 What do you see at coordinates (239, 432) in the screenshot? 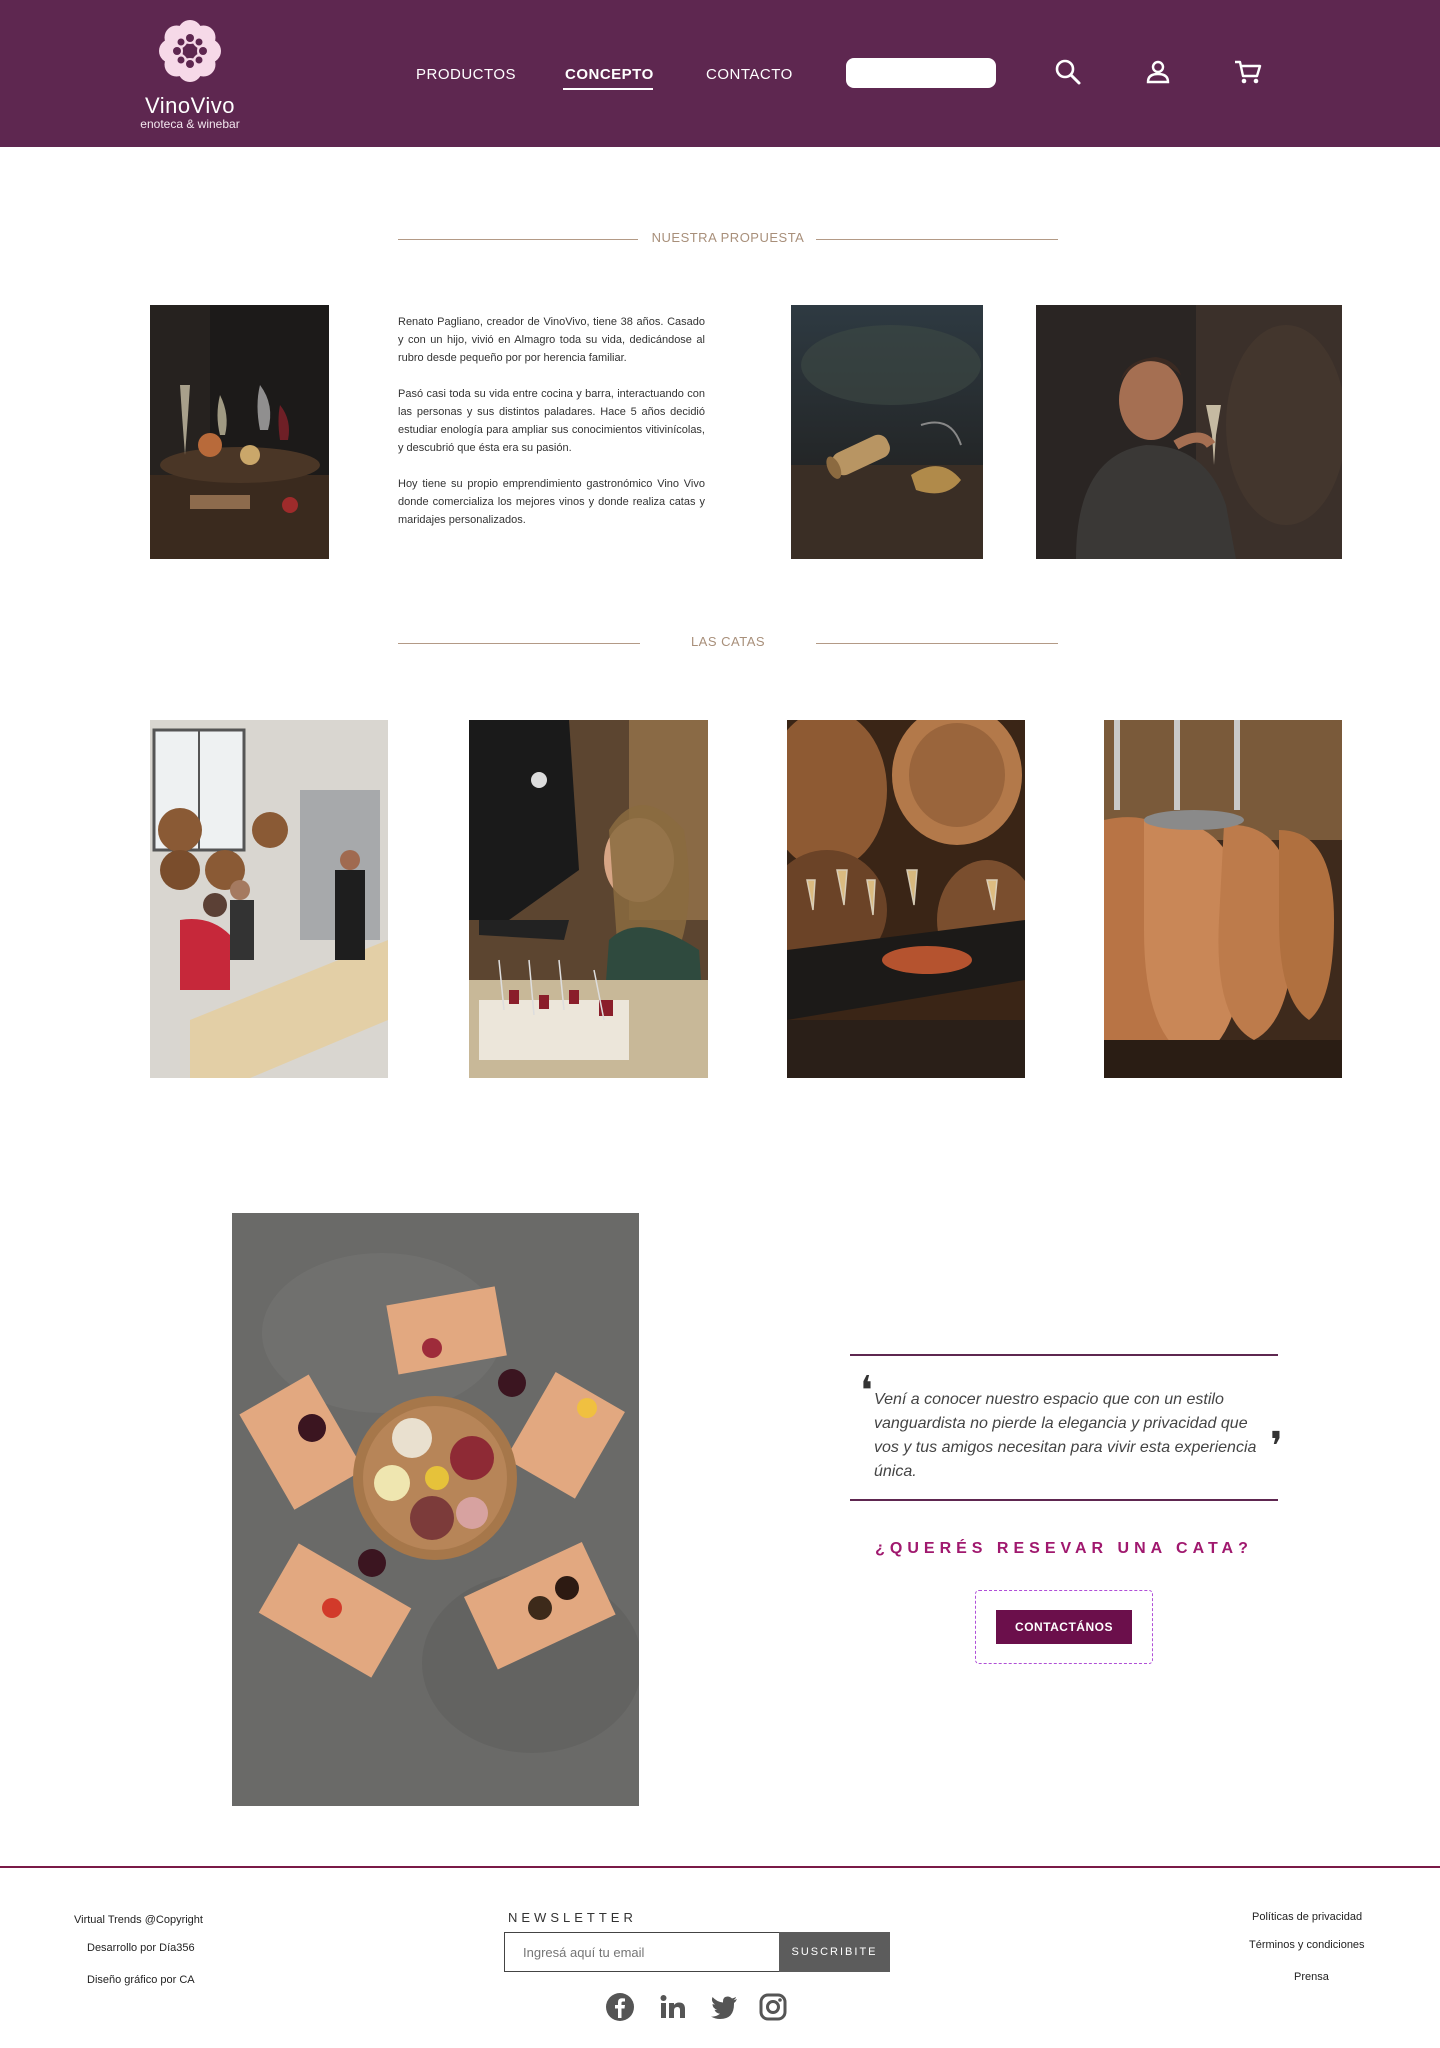
I see `photo-wine-table` at bounding box center [239, 432].